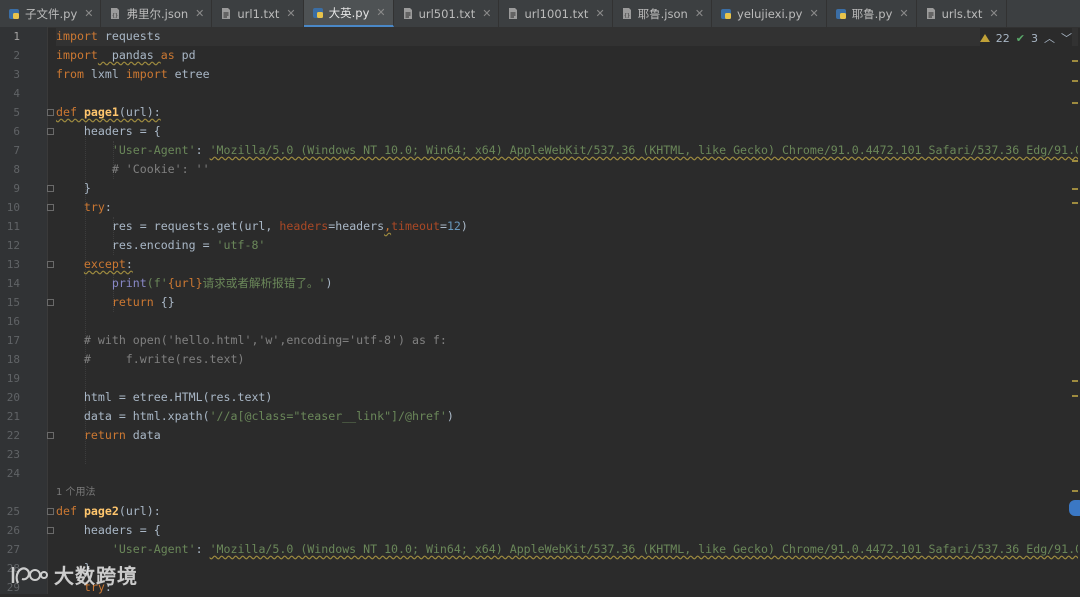 The image size is (1080, 597). I want to click on chevron-up-icon: ︿, so click(1049, 38).